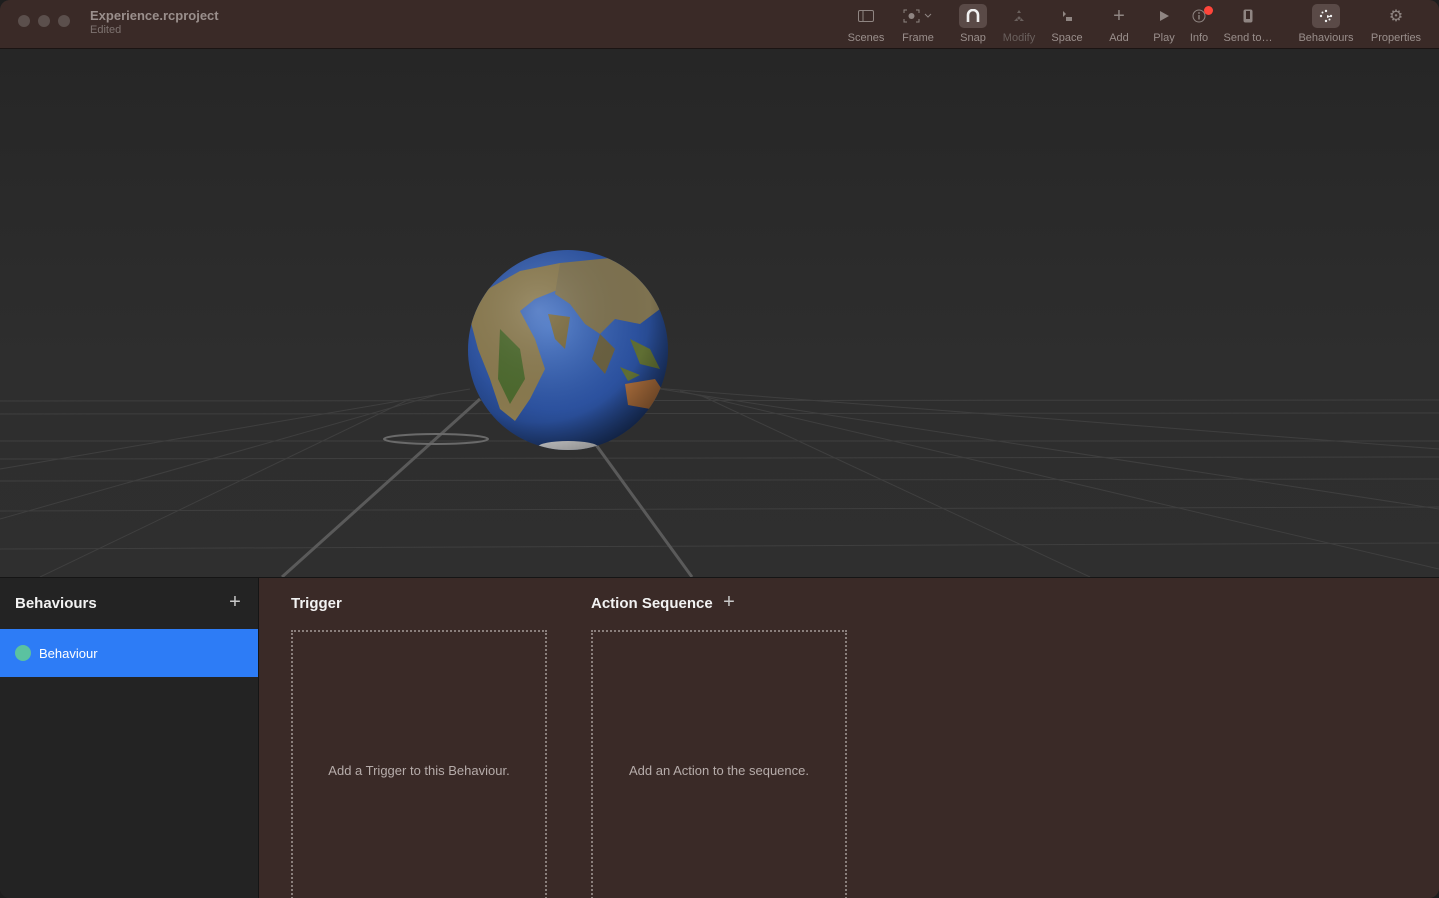 The height and width of the screenshot is (898, 1439). Describe the element at coordinates (1119, 15) in the screenshot. I see `plus-icon: +` at that location.